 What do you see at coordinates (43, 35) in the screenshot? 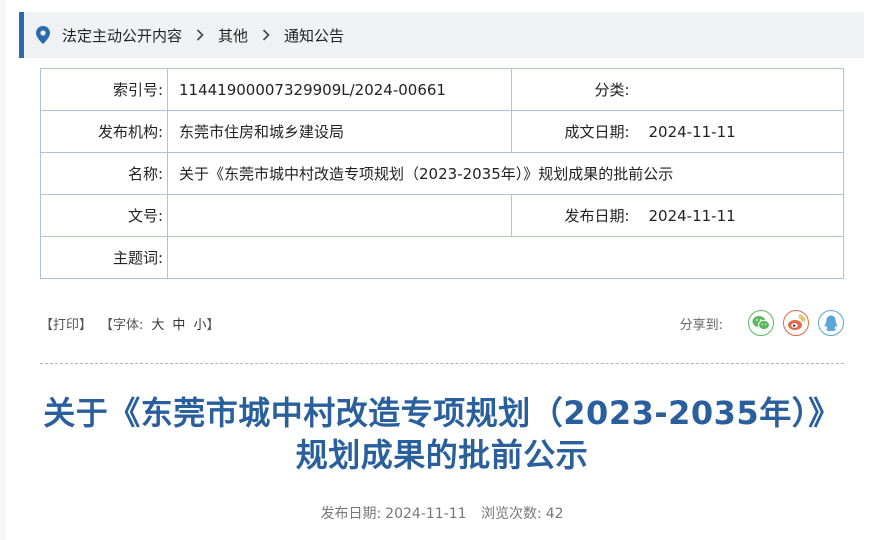
I see `location-pin-icon` at bounding box center [43, 35].